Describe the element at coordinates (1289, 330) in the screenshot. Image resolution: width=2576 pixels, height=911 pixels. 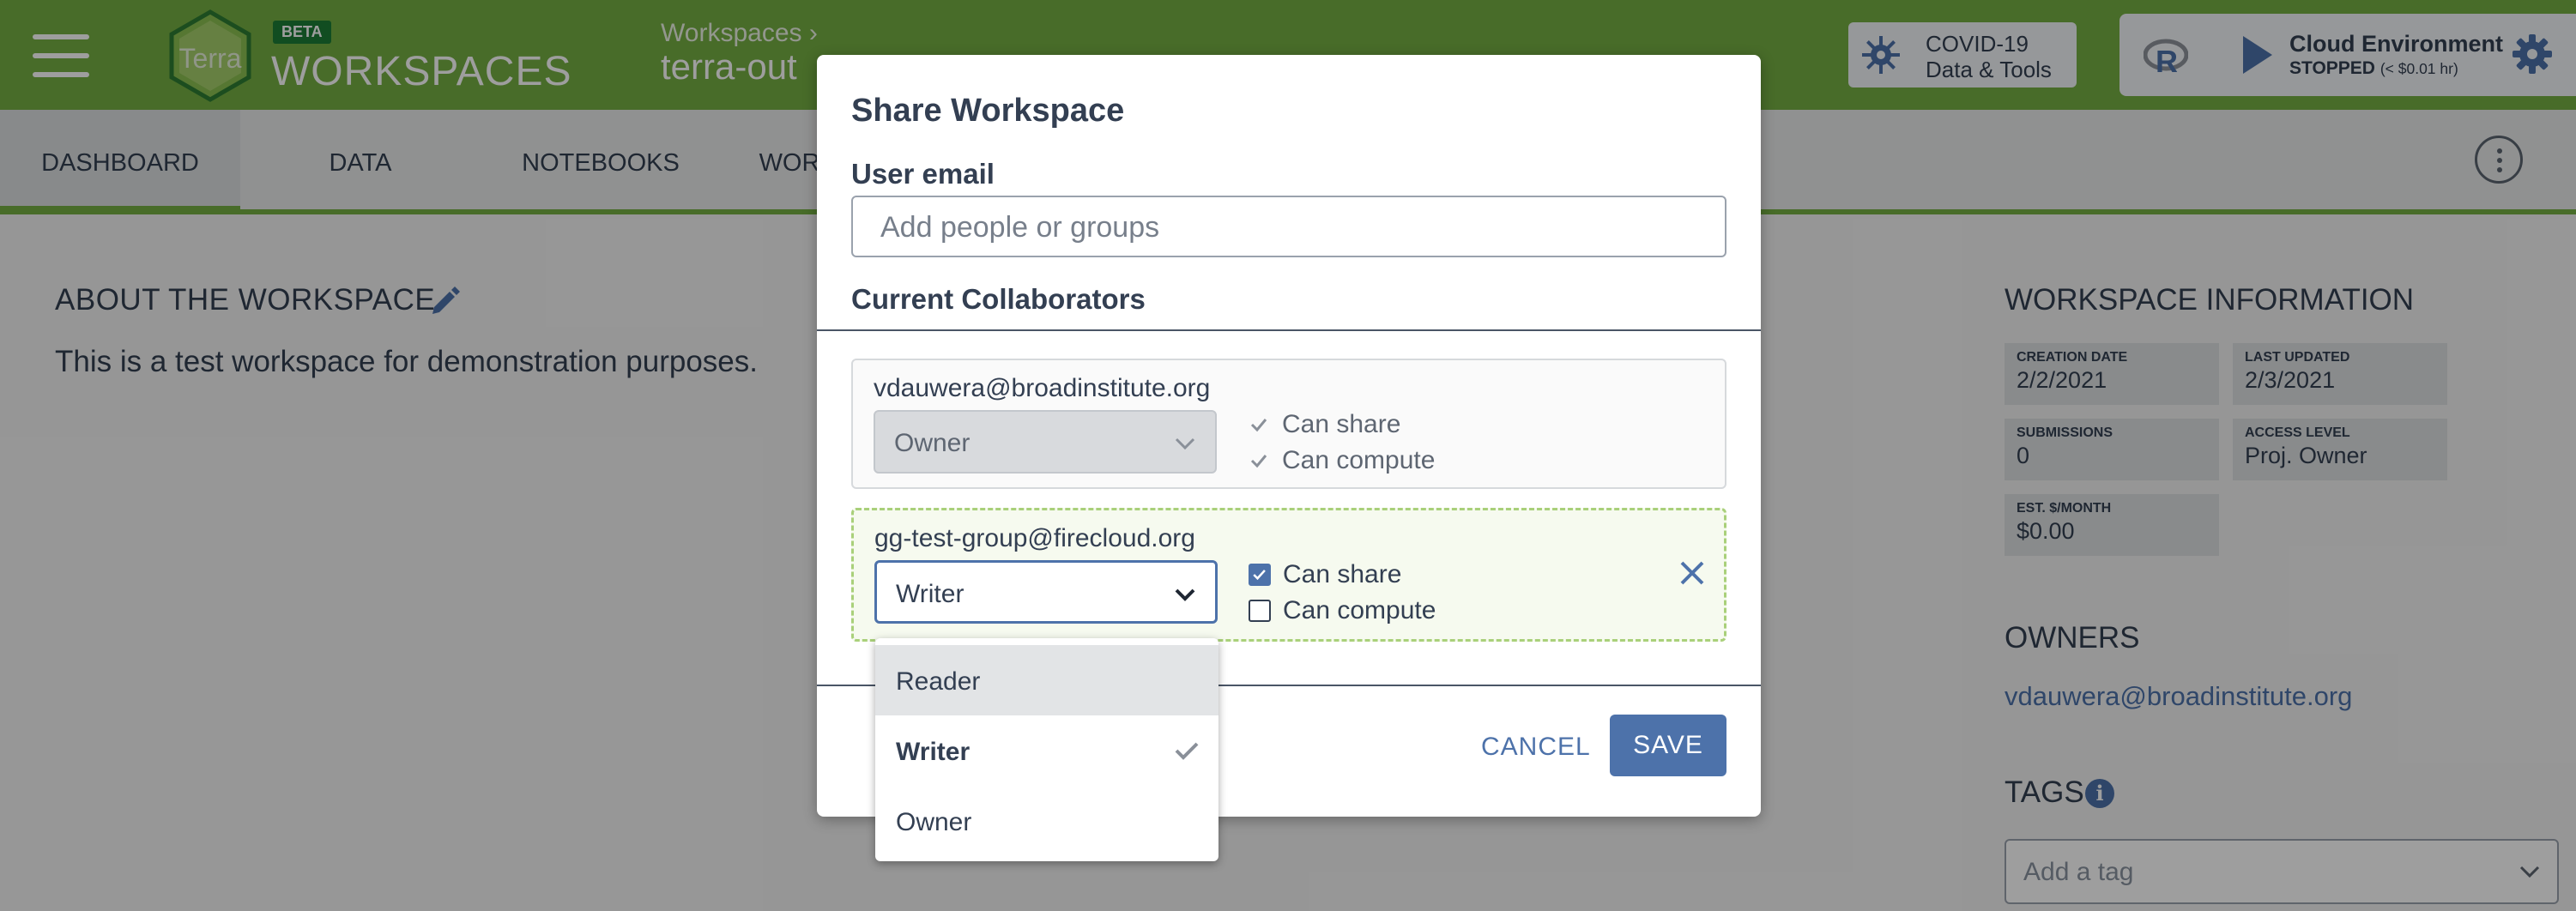
I see `divider` at that location.